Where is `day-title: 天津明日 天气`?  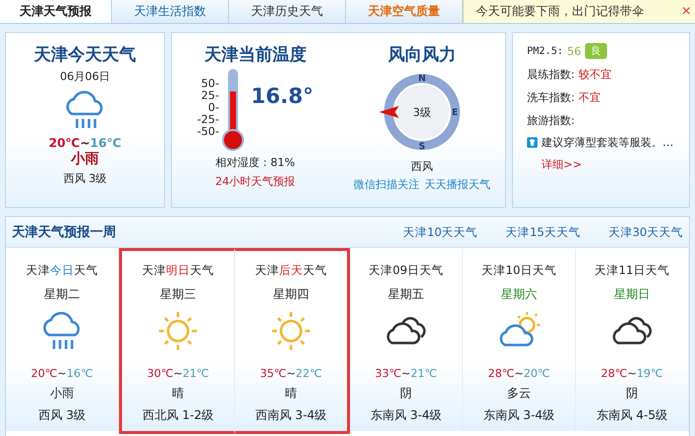 day-title: 天津明日 天气 is located at coordinates (178, 270).